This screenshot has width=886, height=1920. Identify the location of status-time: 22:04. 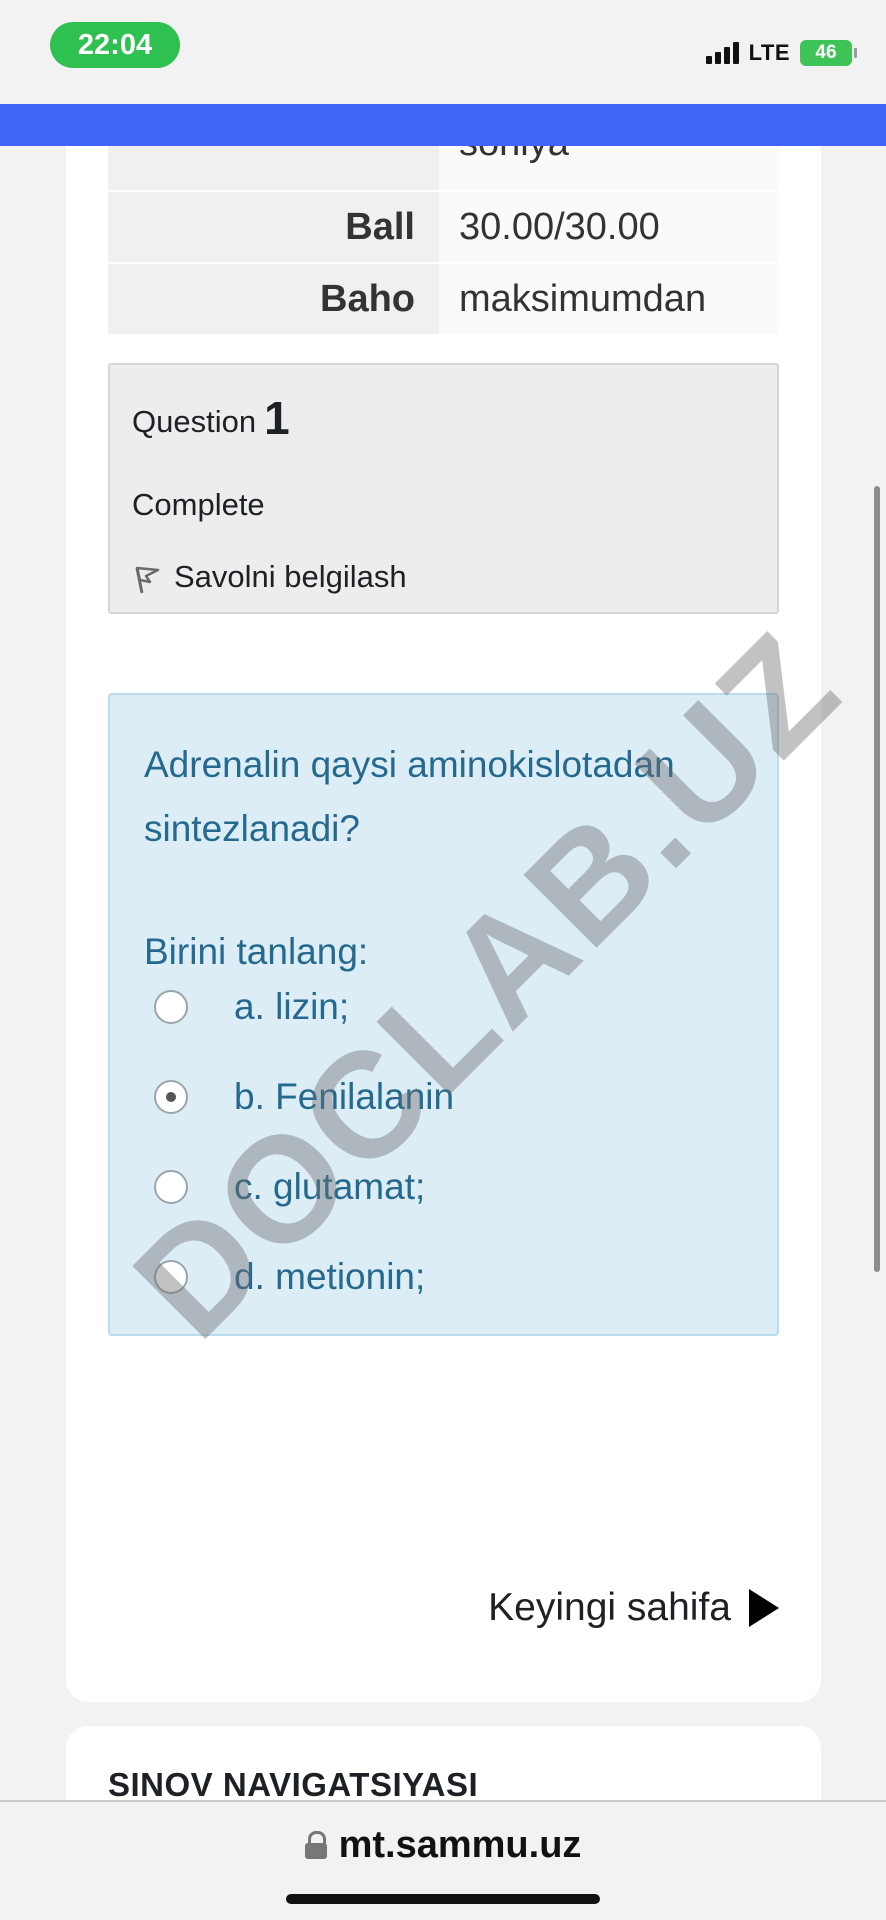
(115, 45).